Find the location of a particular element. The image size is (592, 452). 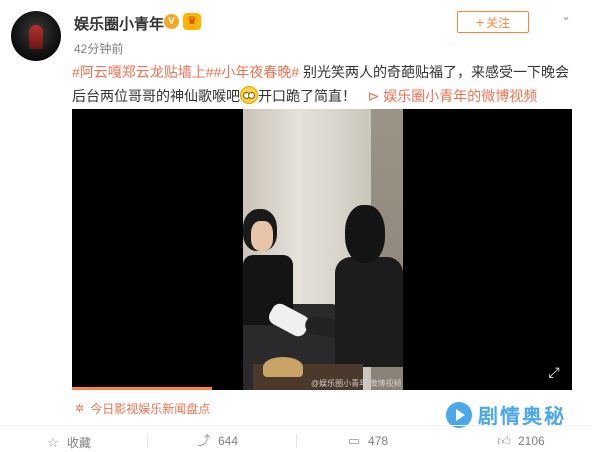

video-progress-bar is located at coordinates (142, 388).